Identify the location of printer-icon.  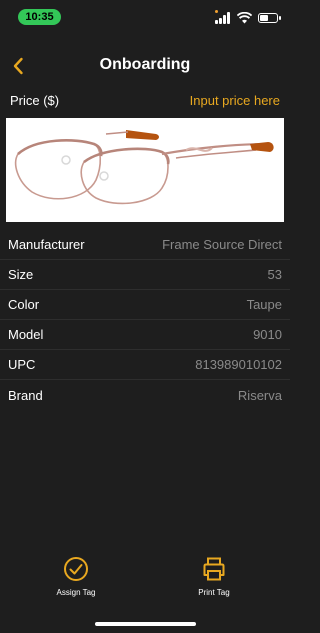
(214, 569).